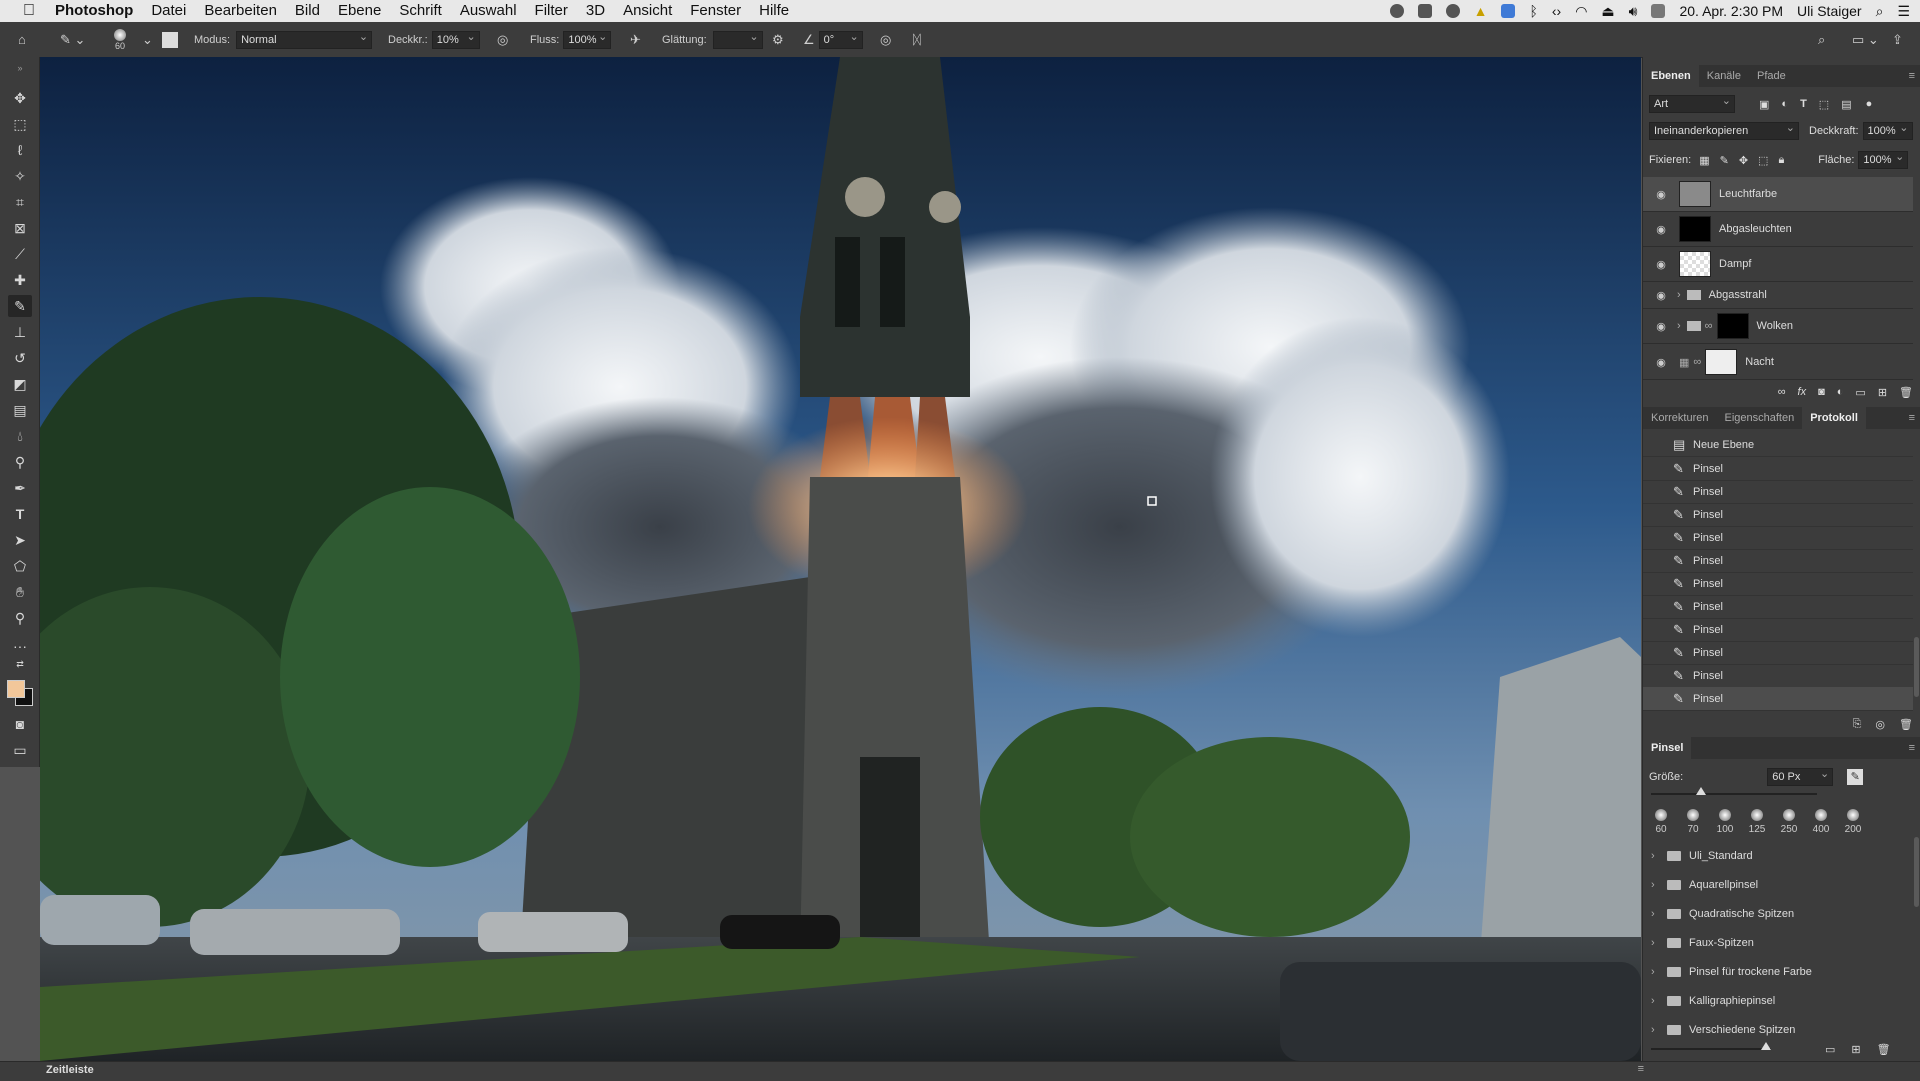  What do you see at coordinates (1829, 11) in the screenshot?
I see `user-name: Uli Staiger` at bounding box center [1829, 11].